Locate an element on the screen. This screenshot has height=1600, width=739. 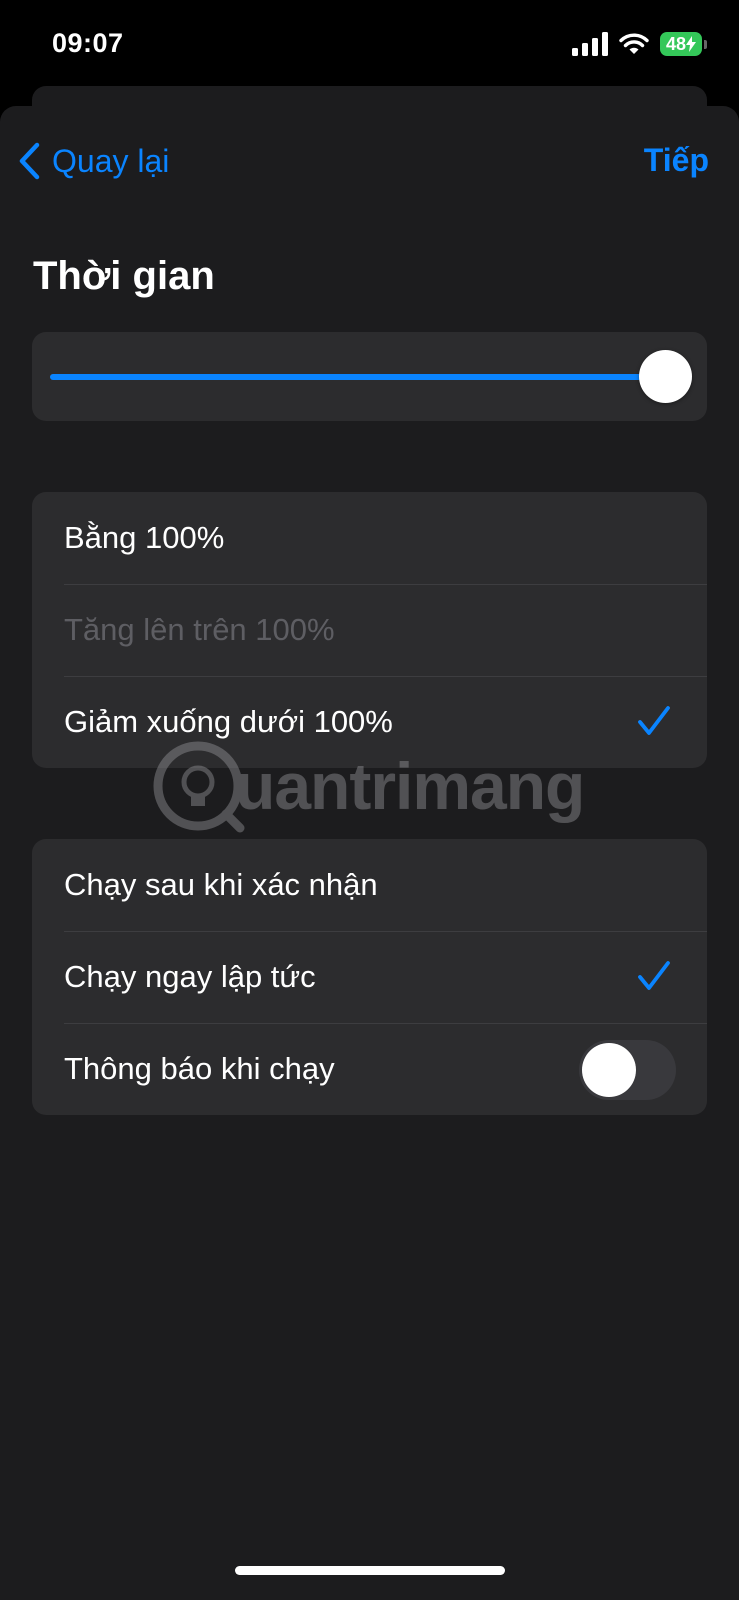
status-icons: 48 is located at coordinates (639, 44).